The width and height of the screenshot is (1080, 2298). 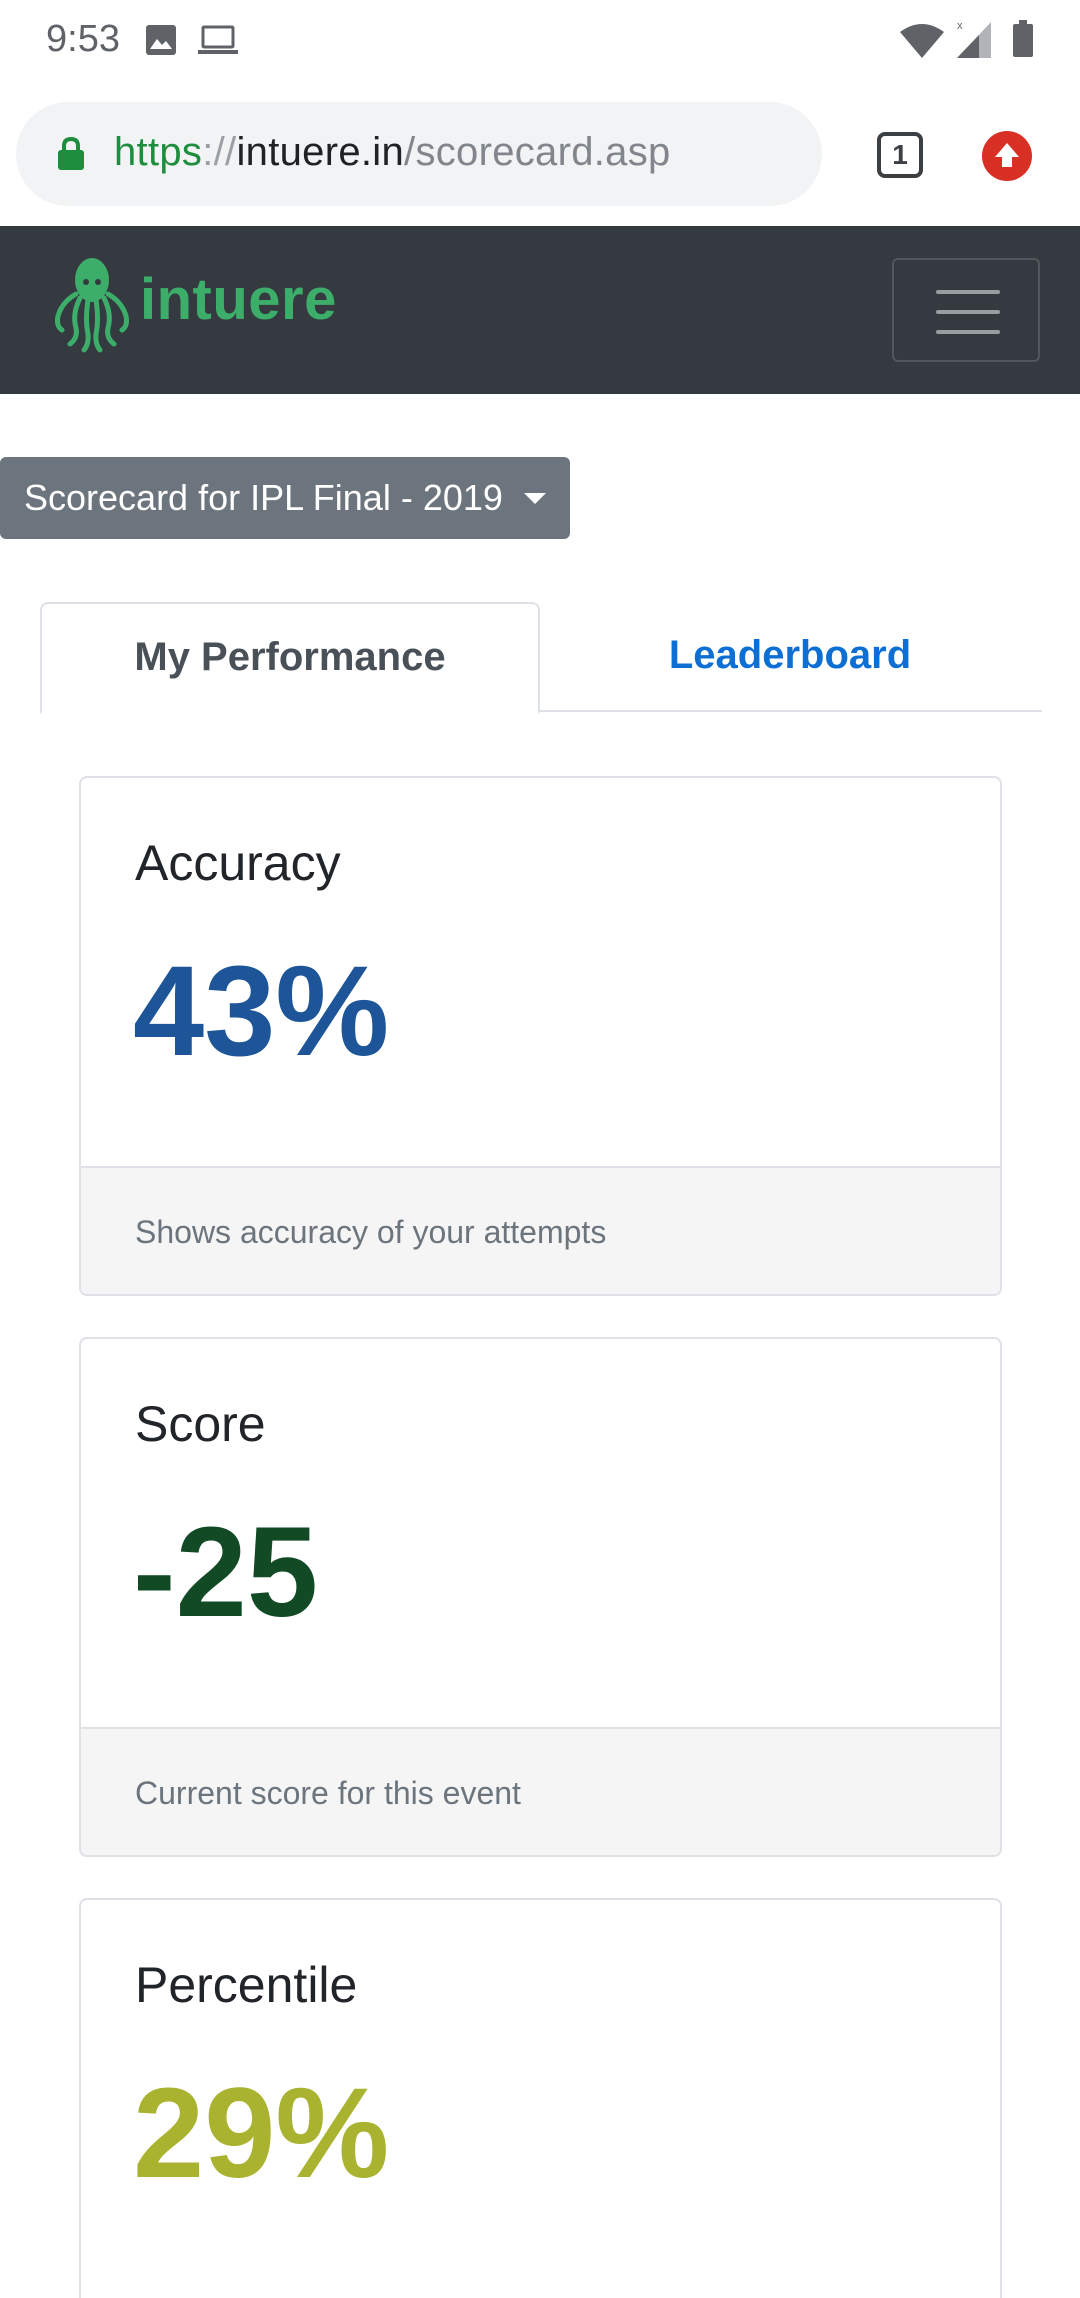 I want to click on percentile-card: Percentile 29%, so click(x=540, y=2098).